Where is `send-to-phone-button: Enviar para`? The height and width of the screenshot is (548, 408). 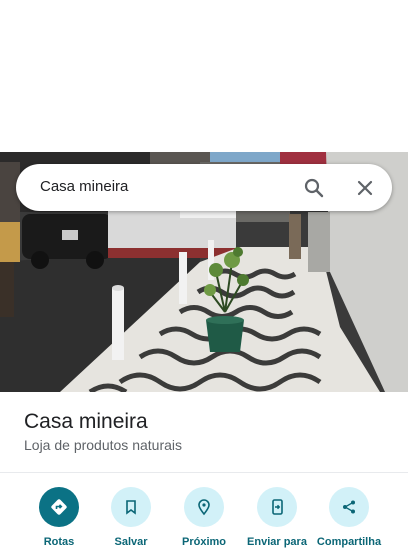
send-to-phone-button: Enviar para is located at coordinates (277, 517).